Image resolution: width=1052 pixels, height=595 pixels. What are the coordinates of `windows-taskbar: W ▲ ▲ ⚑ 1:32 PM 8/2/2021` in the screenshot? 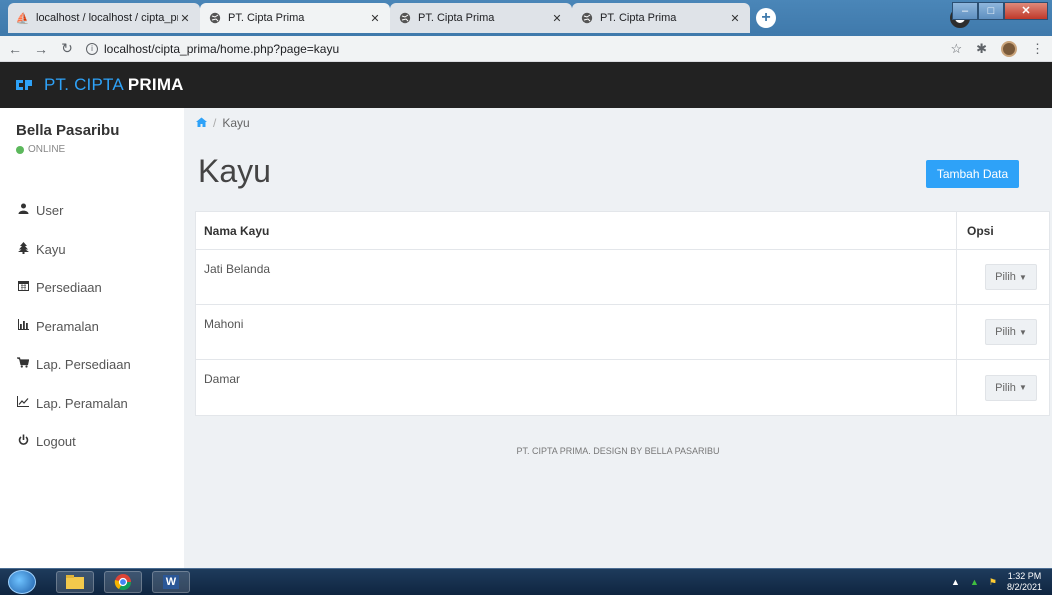 It's located at (526, 581).